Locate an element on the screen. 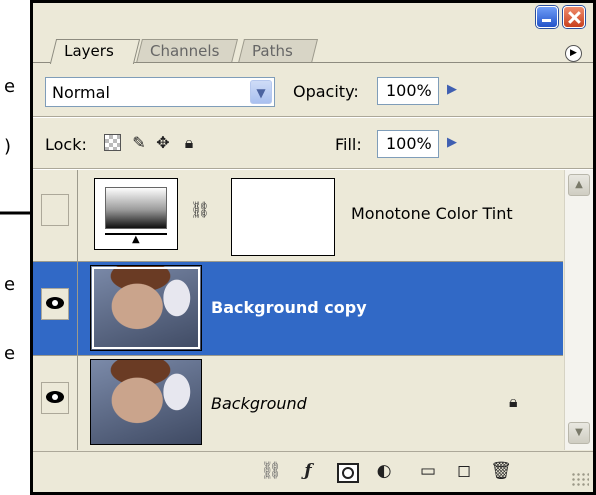 The image size is (596, 495). layer-mask-thumbnail is located at coordinates (283, 217).